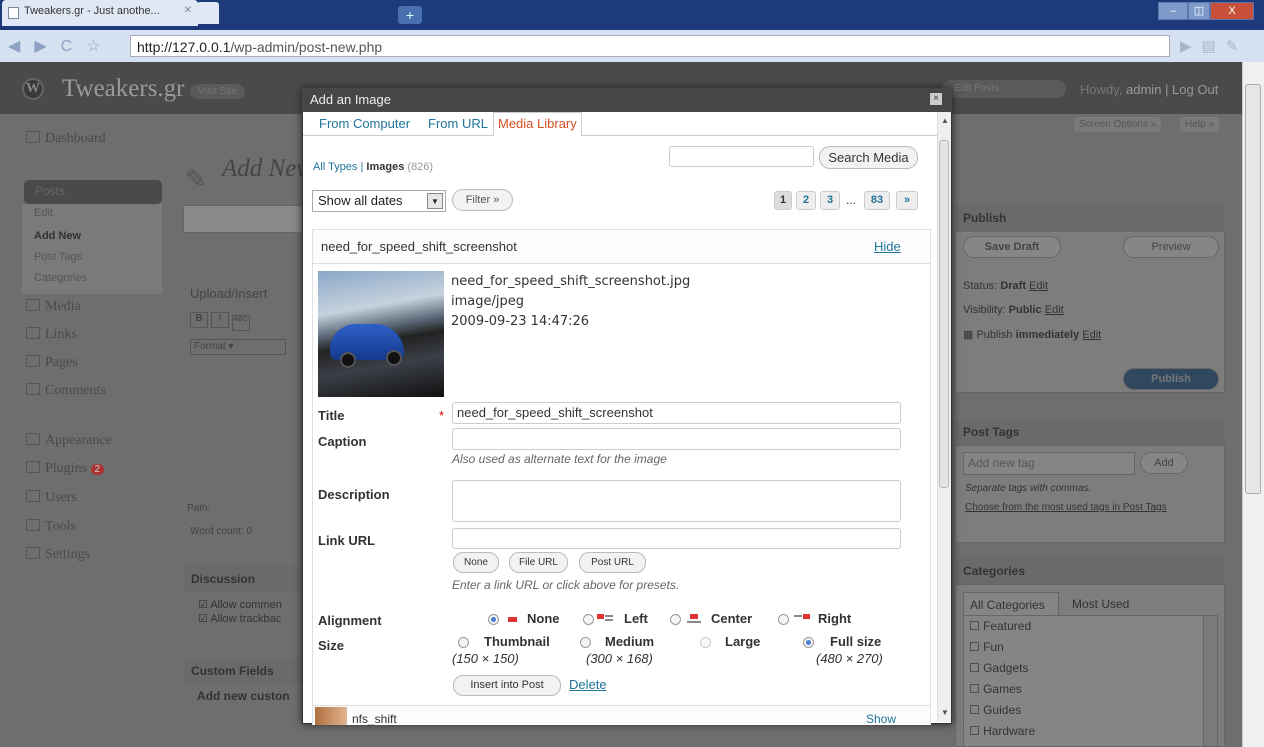 The image size is (1264, 747). Describe the element at coordinates (588, 619) in the screenshot. I see `align-left-radio` at that location.